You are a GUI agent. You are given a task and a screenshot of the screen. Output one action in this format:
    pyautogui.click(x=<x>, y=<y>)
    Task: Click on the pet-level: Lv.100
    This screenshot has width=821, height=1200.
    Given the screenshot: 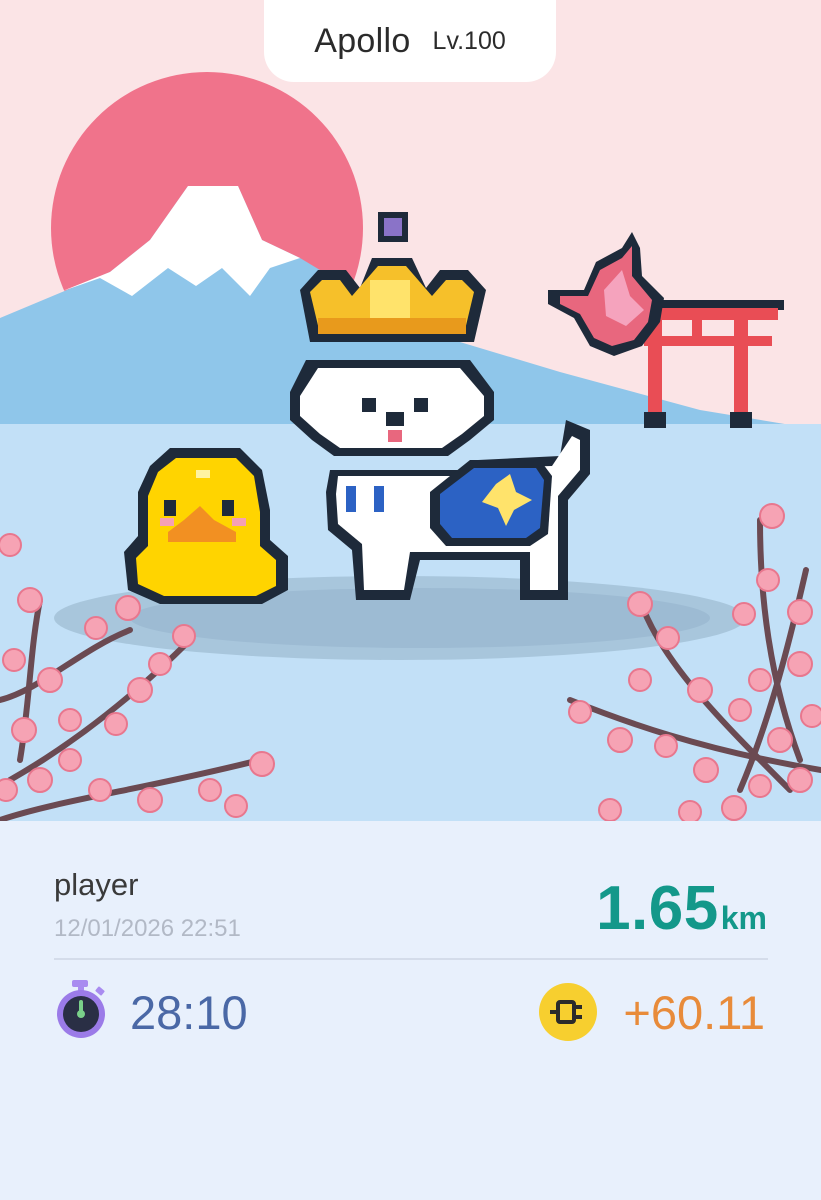 What is the action you would take?
    pyautogui.click(x=469, y=40)
    